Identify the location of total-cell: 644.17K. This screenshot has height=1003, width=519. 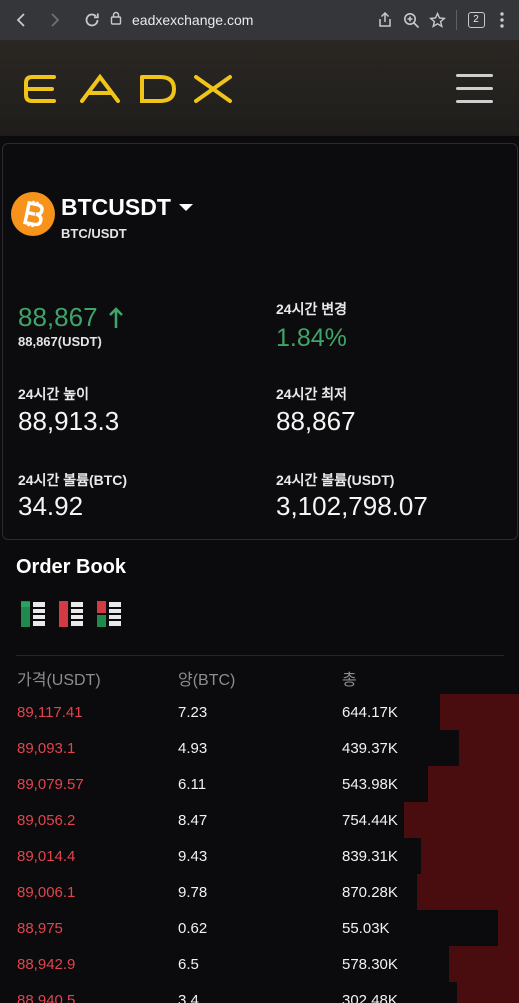
(370, 712).